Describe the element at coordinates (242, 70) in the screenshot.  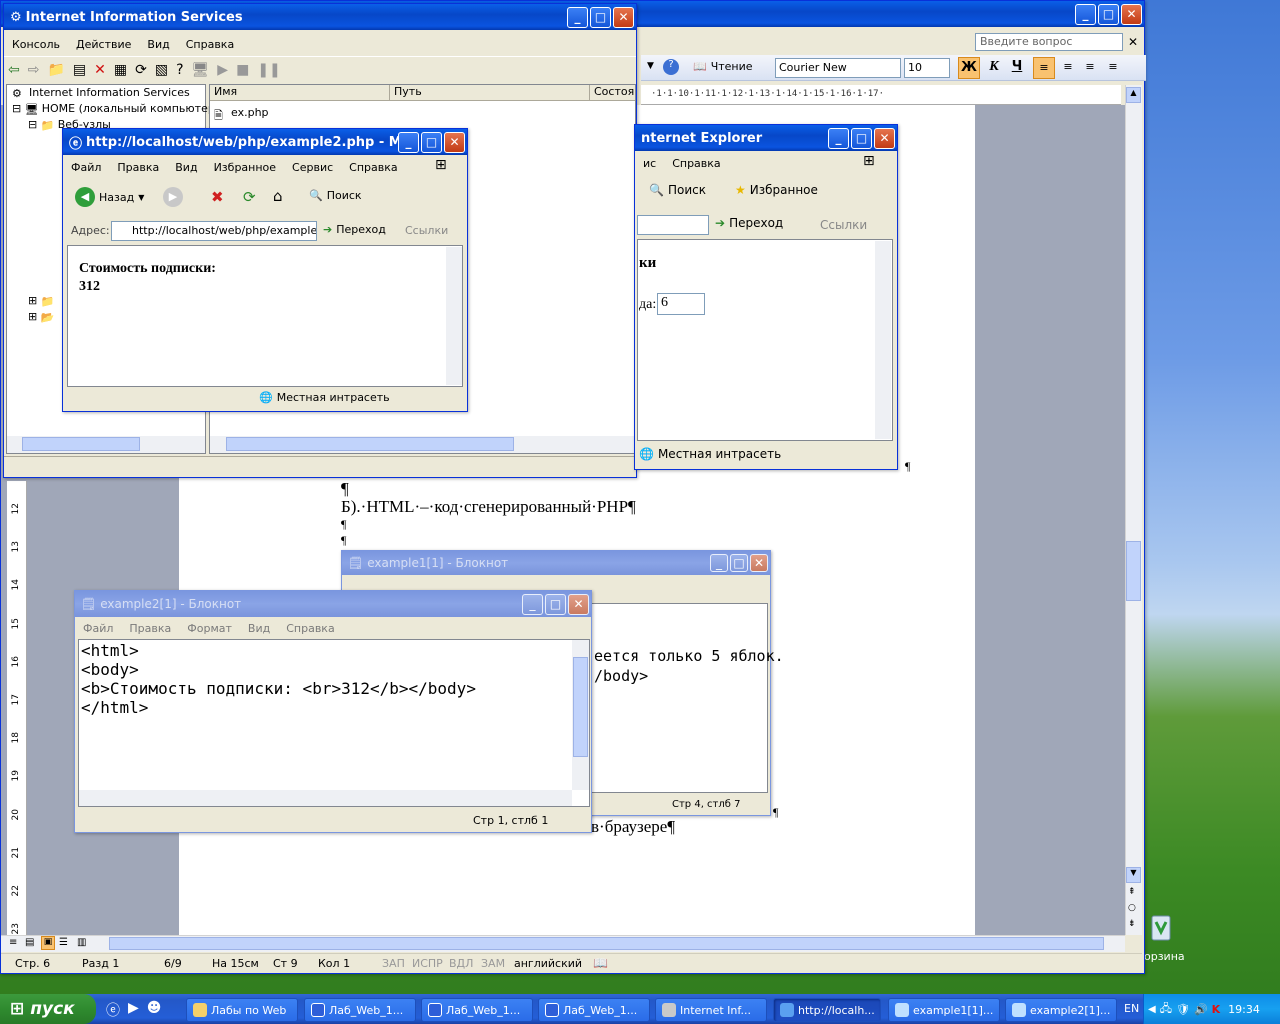
I see `stop-icon: ■` at that location.